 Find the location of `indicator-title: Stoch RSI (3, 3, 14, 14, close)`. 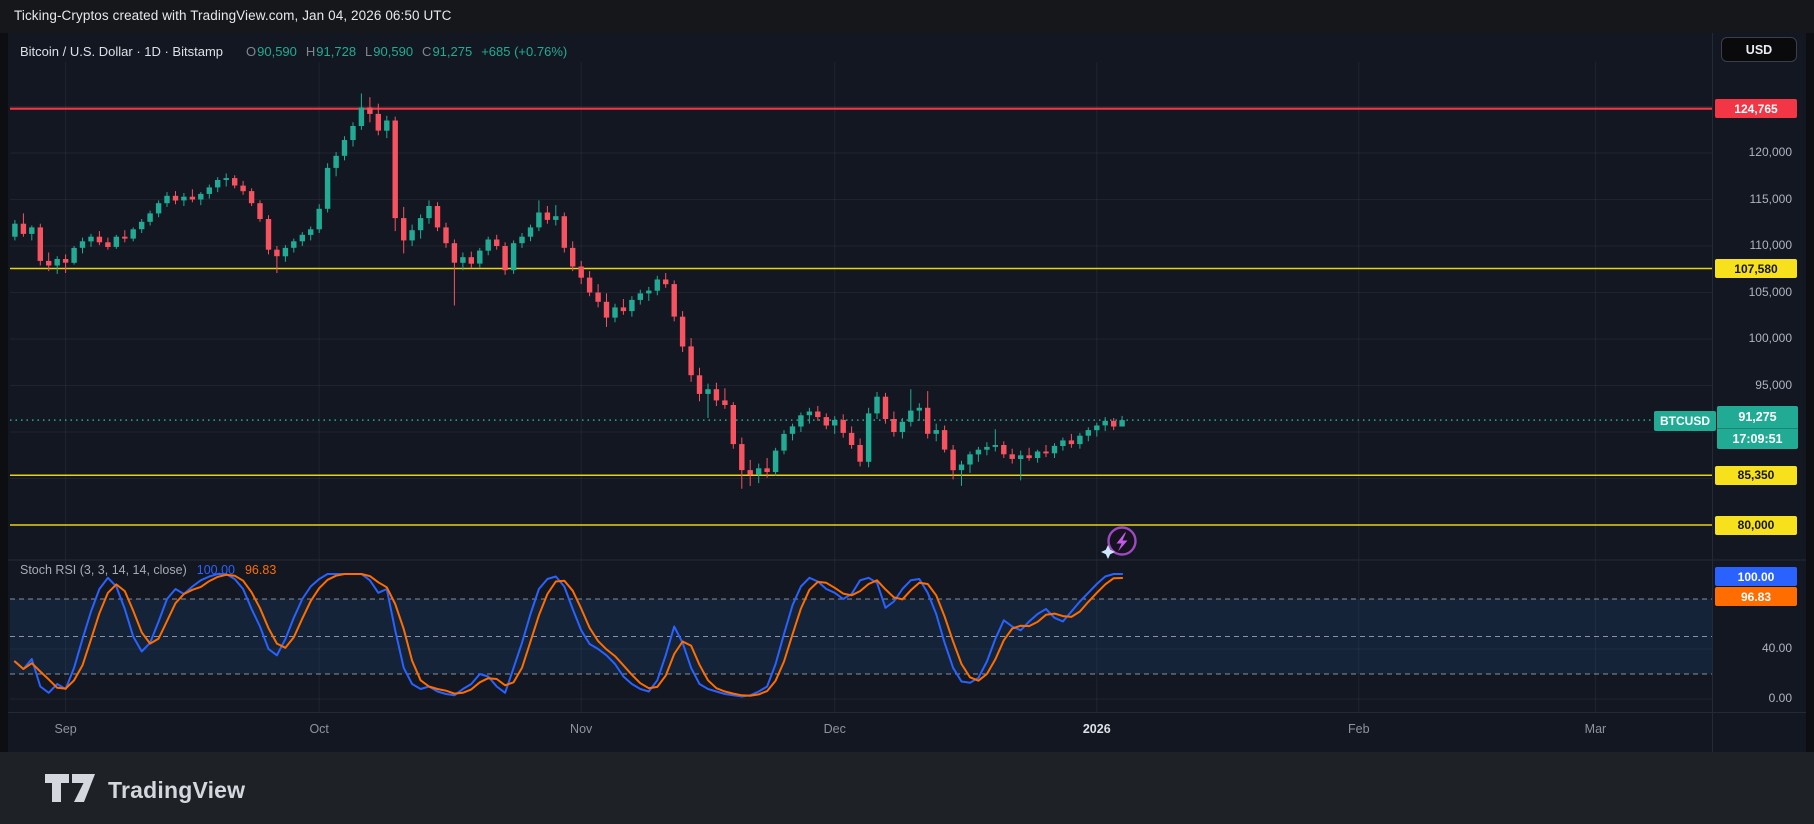

indicator-title: Stoch RSI (3, 3, 14, 14, close) is located at coordinates (103, 570).